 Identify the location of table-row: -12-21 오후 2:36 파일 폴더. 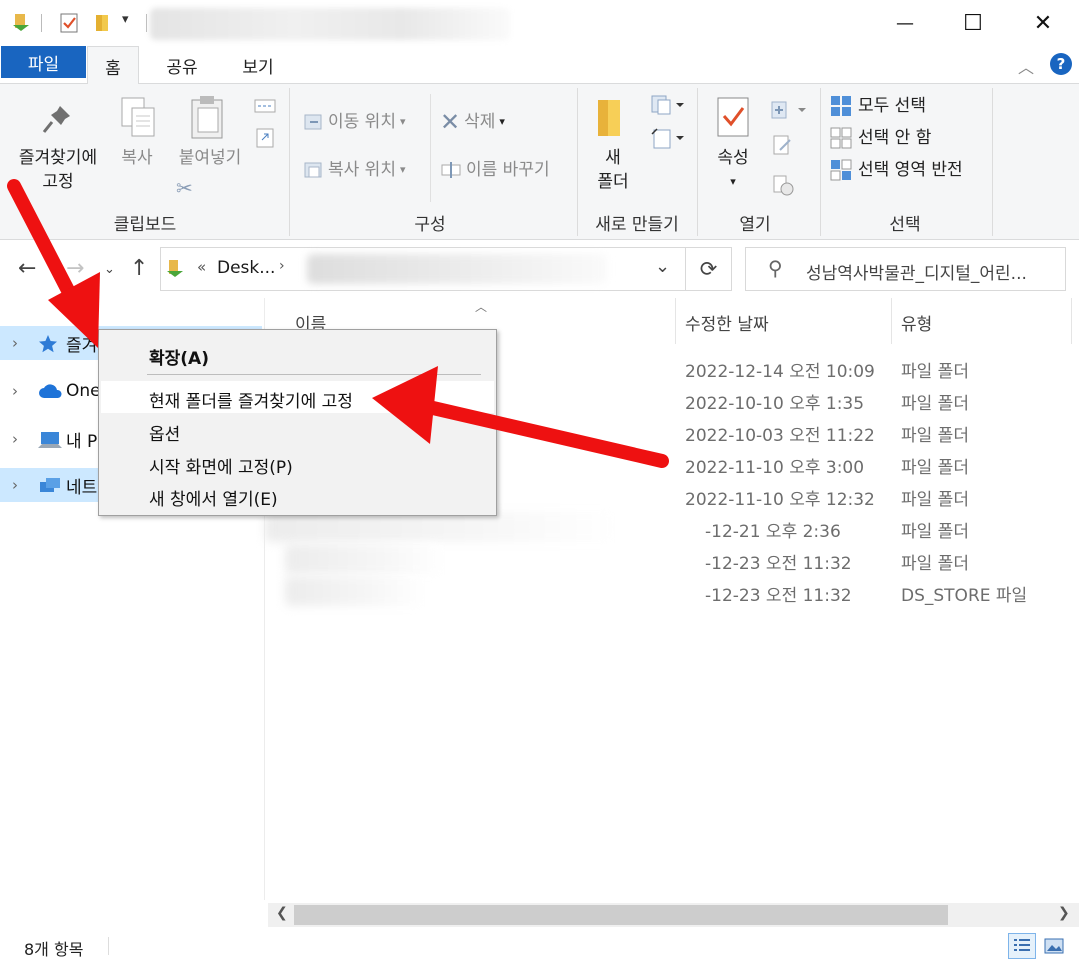
(672, 528).